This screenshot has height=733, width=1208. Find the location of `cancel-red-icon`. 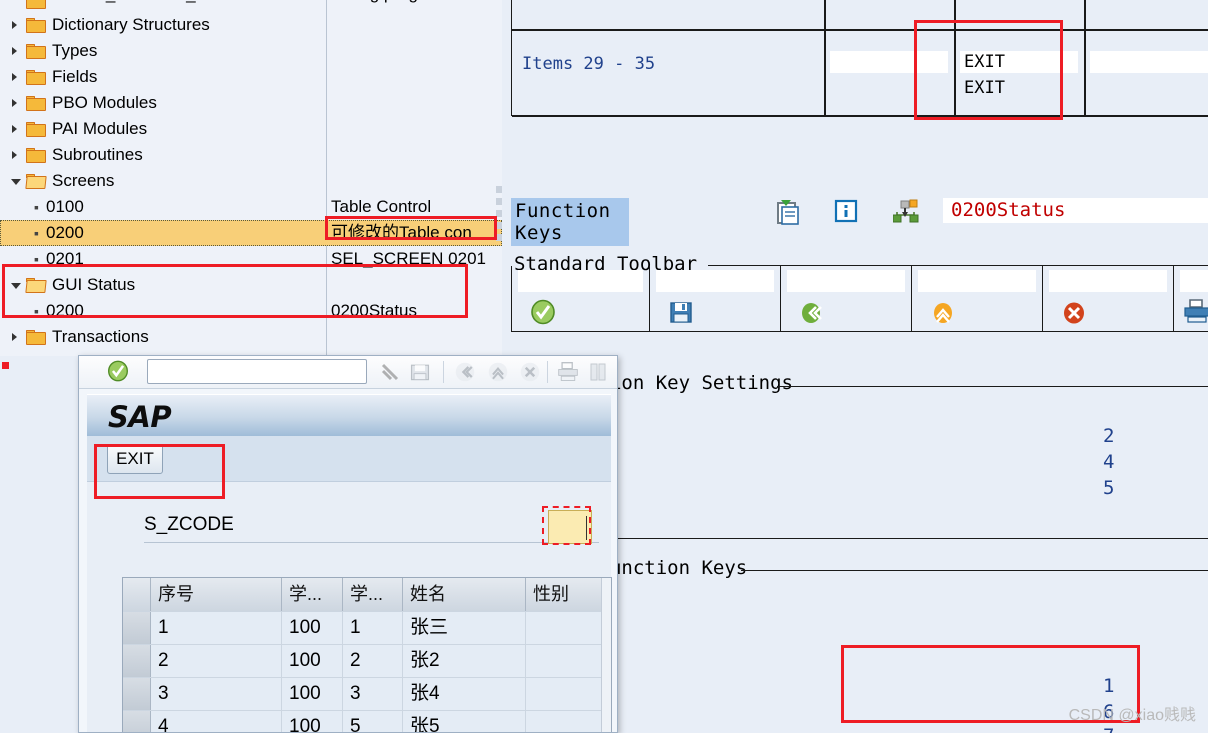

cancel-red-icon is located at coordinates (1074, 312).